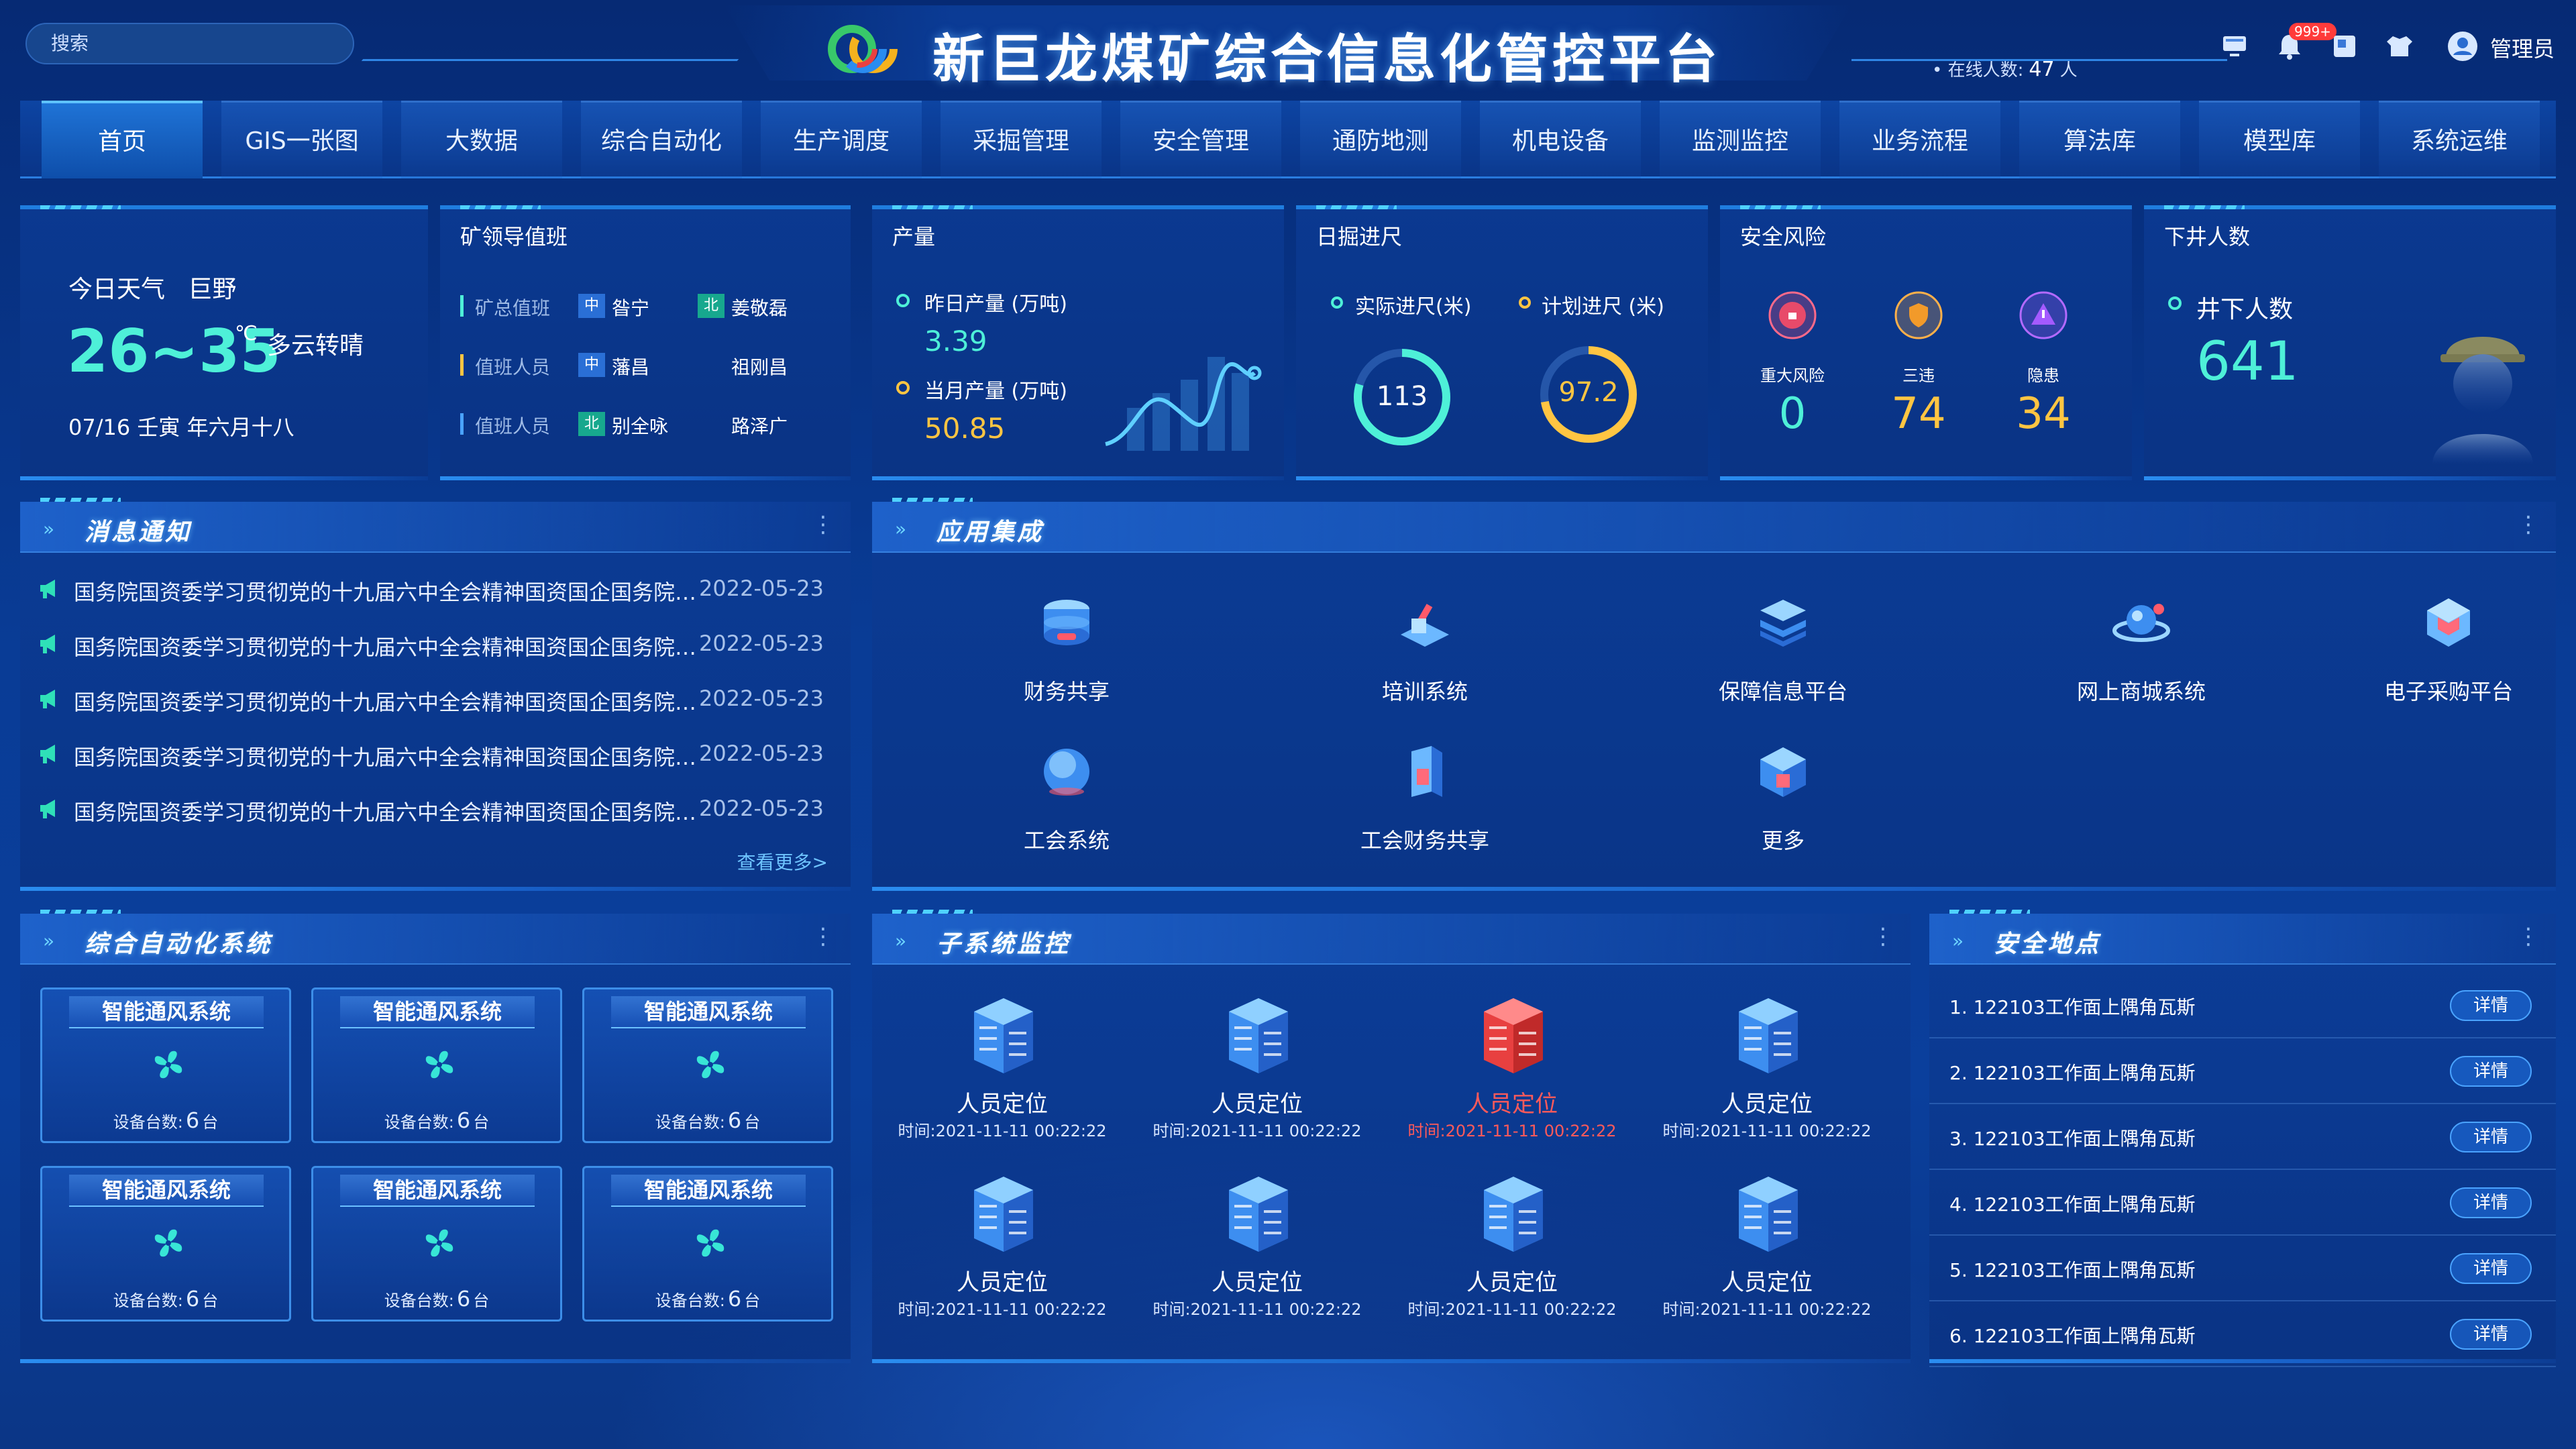  Describe the element at coordinates (2099, 139) in the screenshot. I see `nav-item: 算法库` at that location.